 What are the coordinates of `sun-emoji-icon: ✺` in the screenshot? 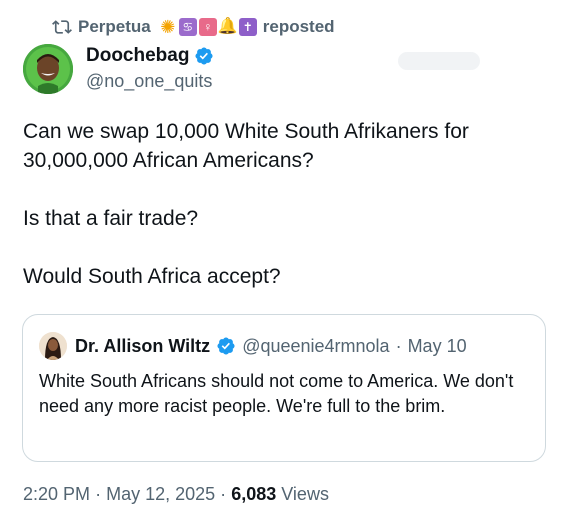 It's located at (168, 27).